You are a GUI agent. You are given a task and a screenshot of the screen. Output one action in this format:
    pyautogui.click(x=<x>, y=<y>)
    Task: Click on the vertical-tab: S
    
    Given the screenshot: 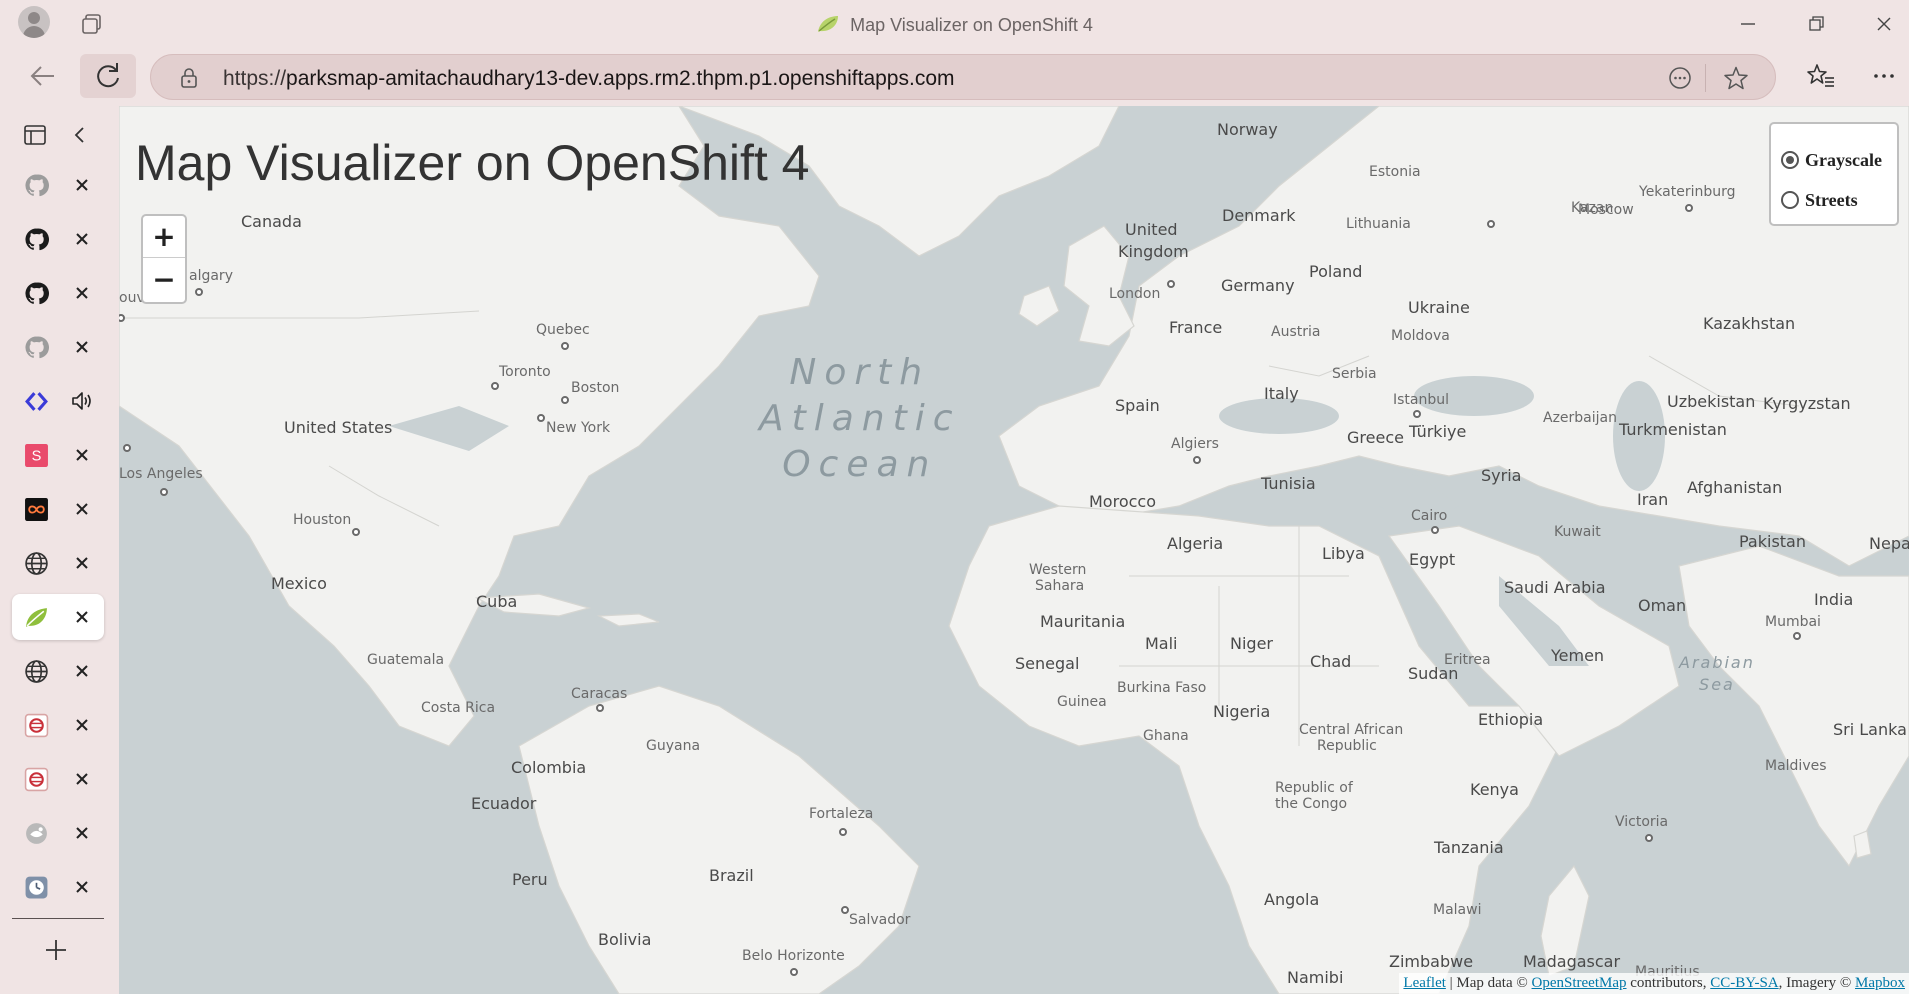 What is the action you would take?
    pyautogui.click(x=58, y=455)
    